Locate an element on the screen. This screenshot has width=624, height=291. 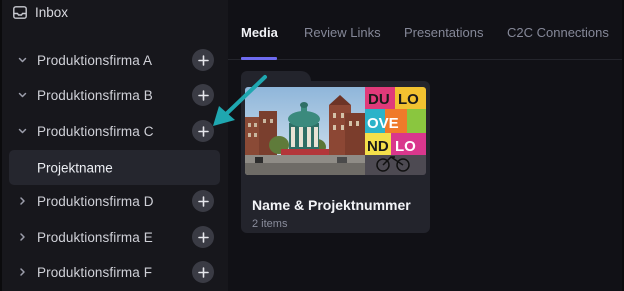
sidebar-folder-label: Produktionsfirma E is located at coordinates (95, 237).